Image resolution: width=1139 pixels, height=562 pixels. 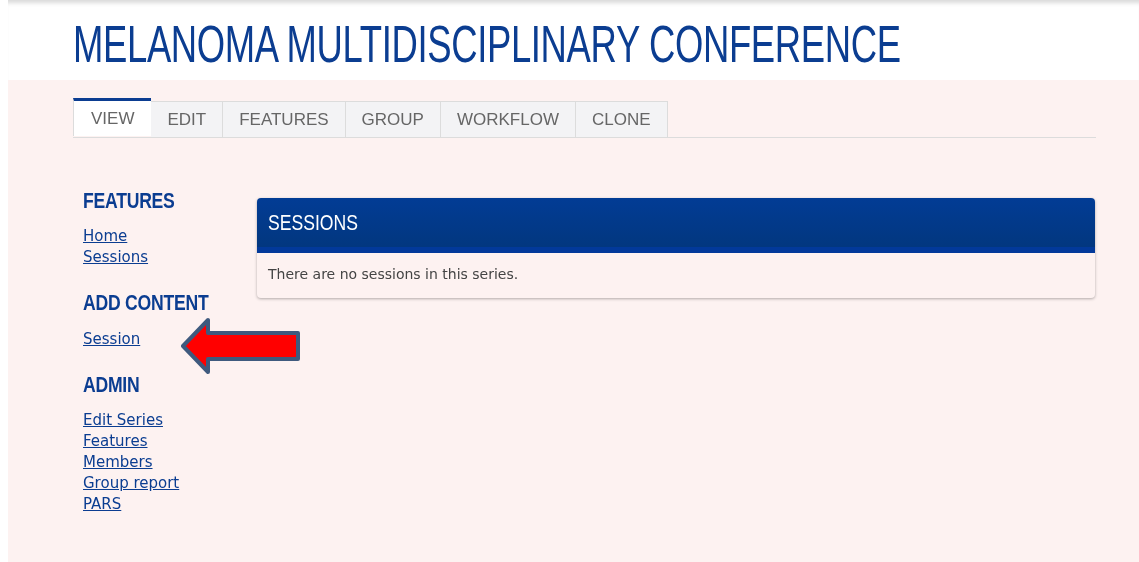 I want to click on tab: CLONE, so click(x=621, y=119).